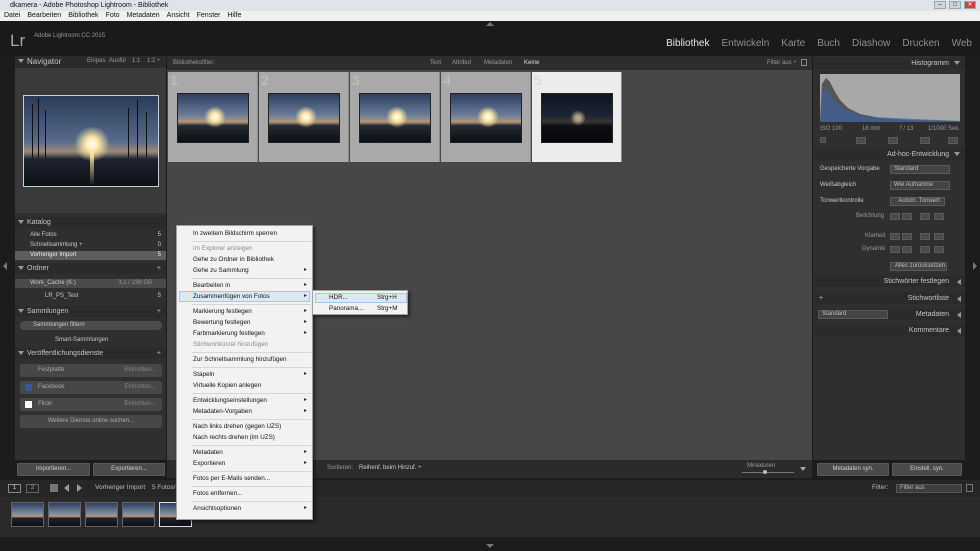 The width and height of the screenshot is (980, 551). Describe the element at coordinates (970, 5) in the screenshot. I see `close-button: ✕` at that location.